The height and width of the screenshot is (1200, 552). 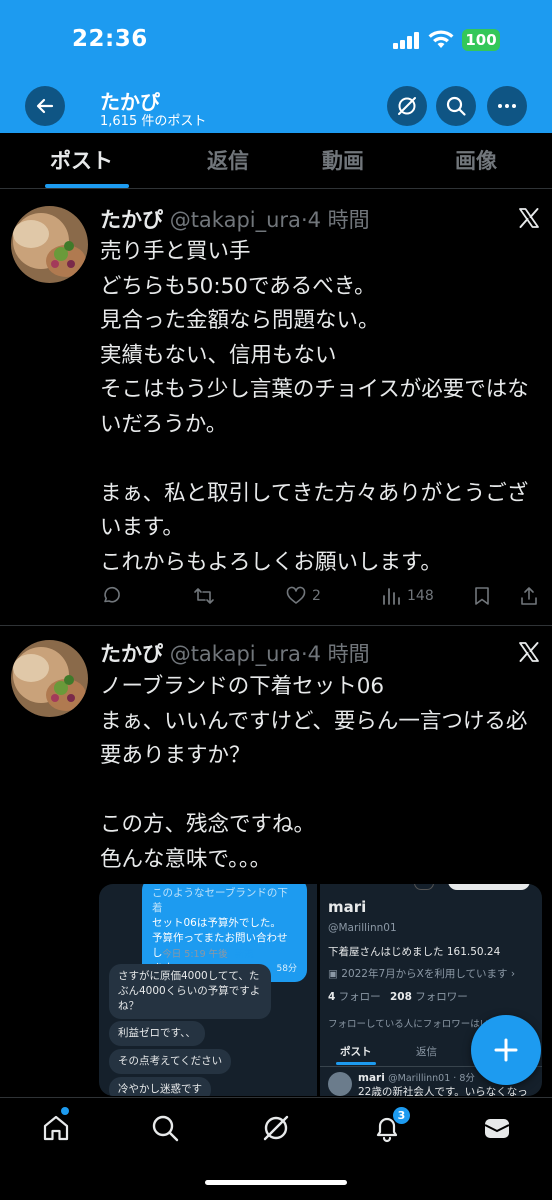 I want to click on more-icon, so click(x=507, y=106).